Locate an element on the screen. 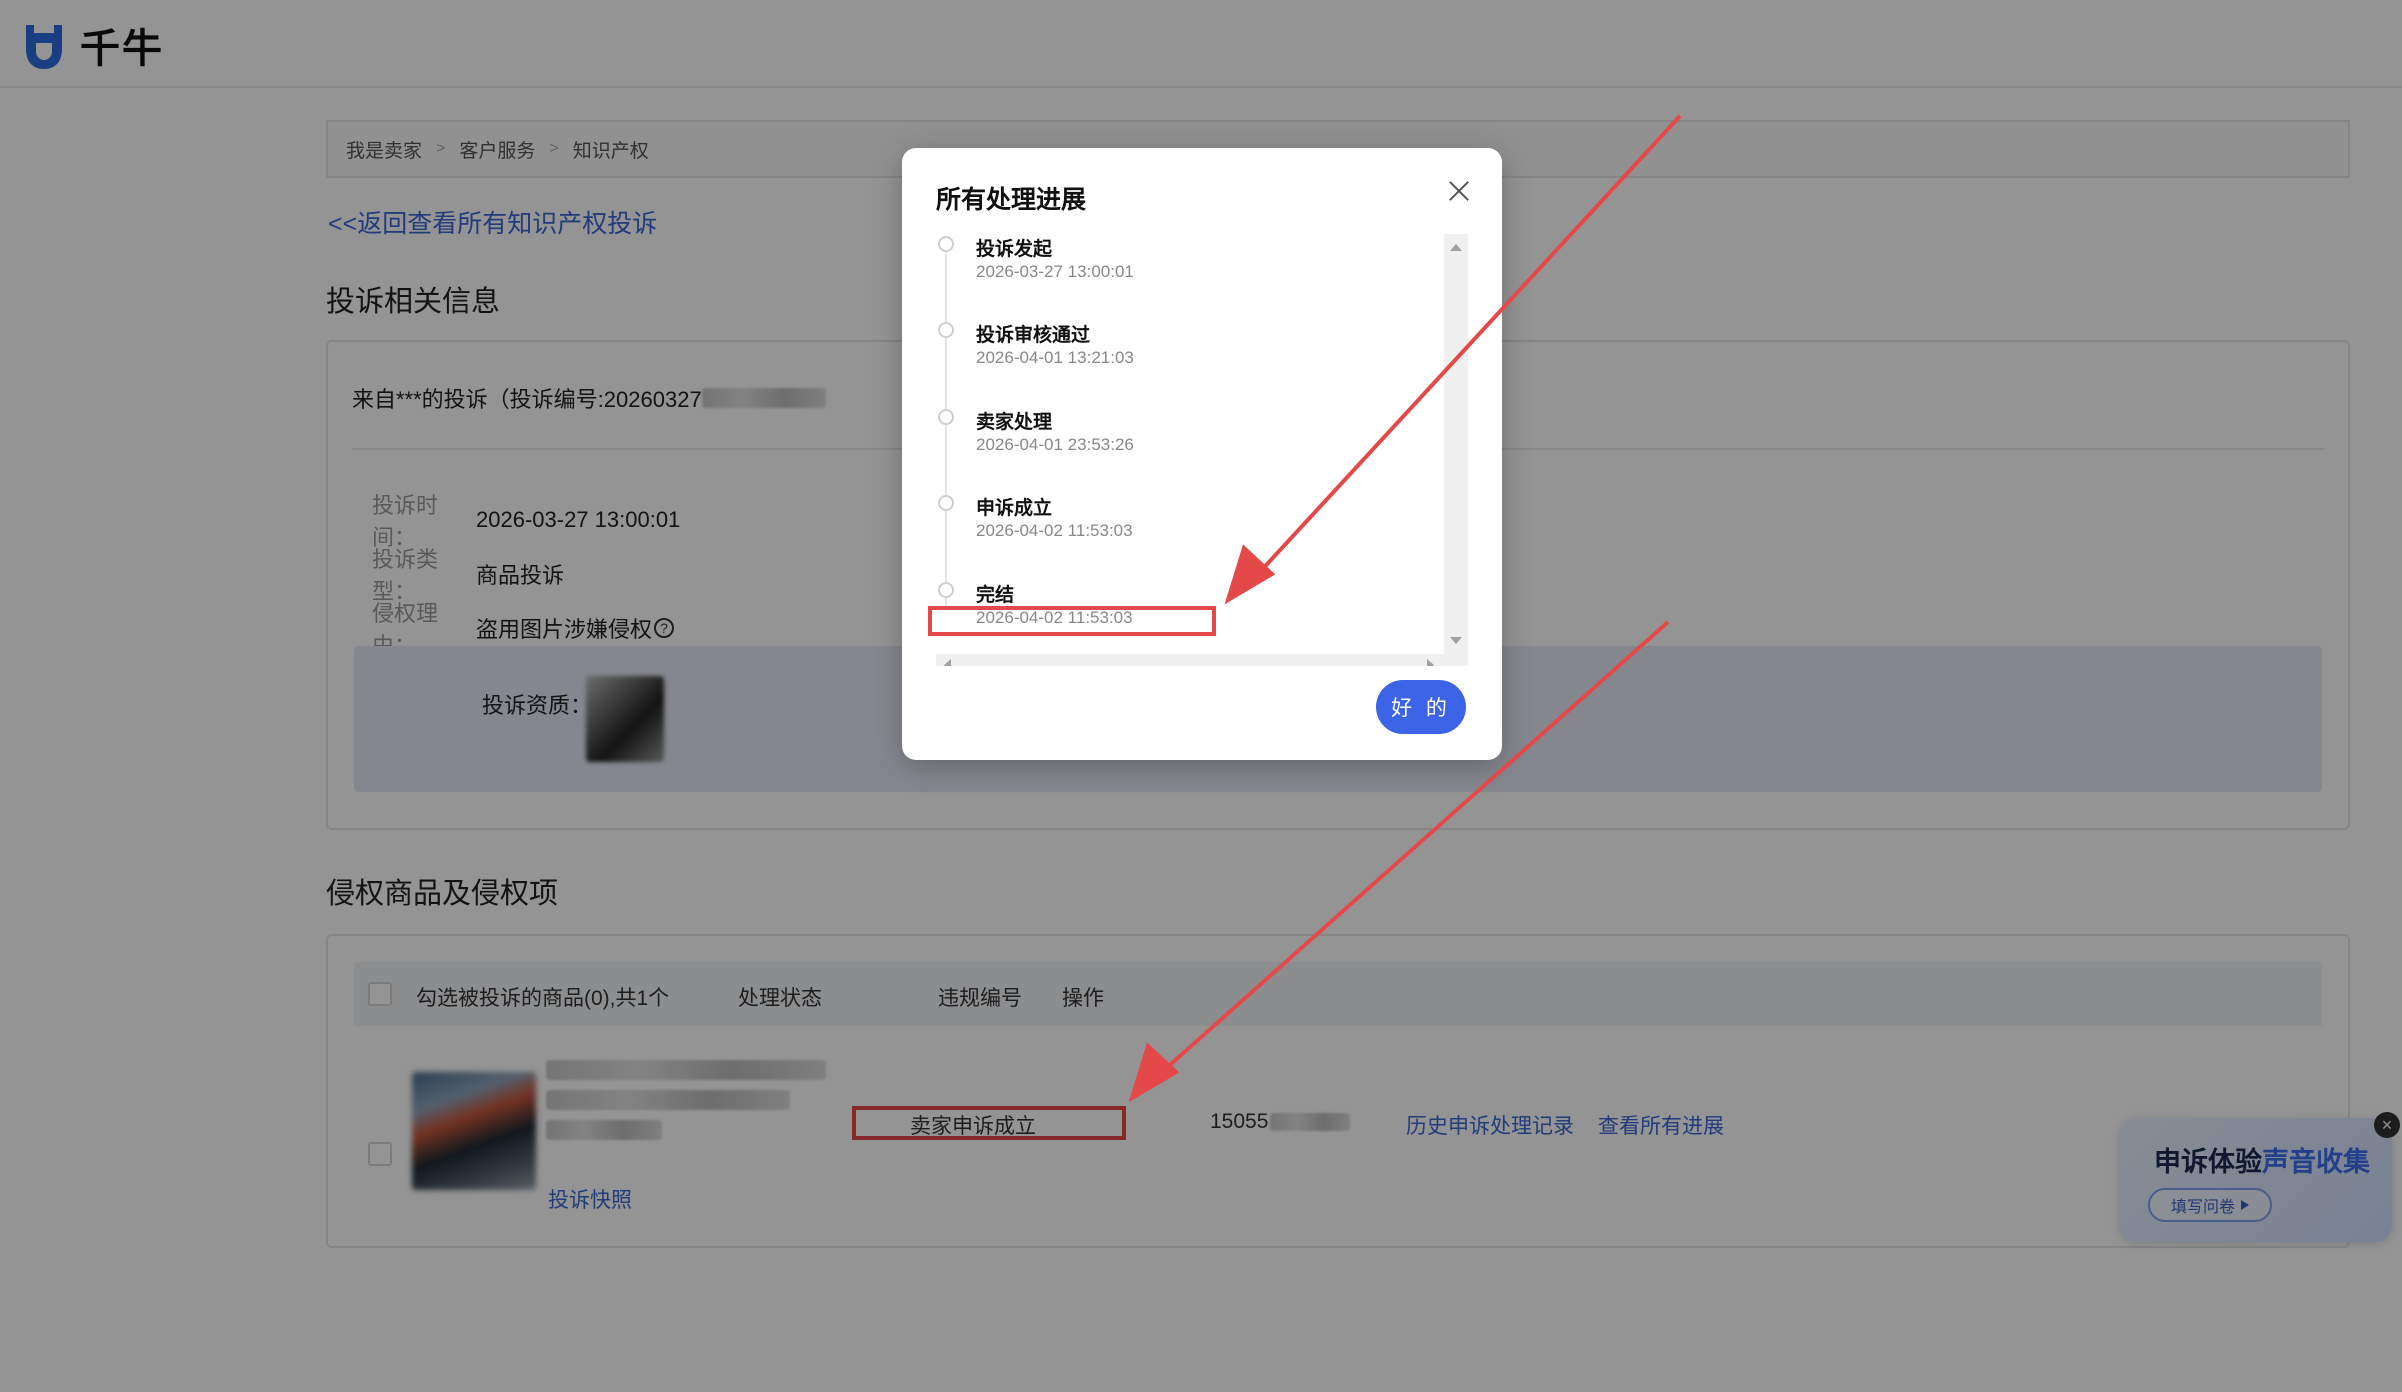  scroll-left-icon is located at coordinates (947, 662).